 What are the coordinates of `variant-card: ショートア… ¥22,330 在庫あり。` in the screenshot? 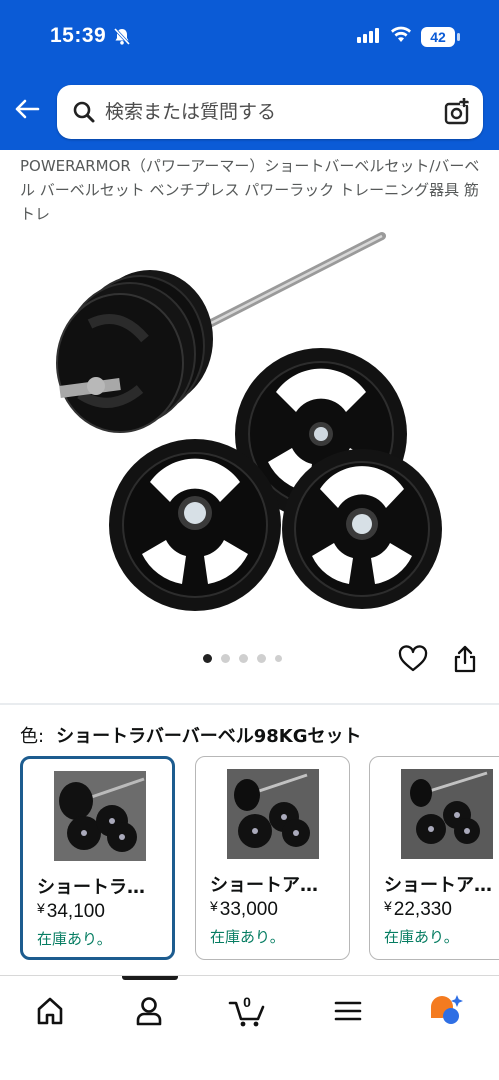 It's located at (434, 858).